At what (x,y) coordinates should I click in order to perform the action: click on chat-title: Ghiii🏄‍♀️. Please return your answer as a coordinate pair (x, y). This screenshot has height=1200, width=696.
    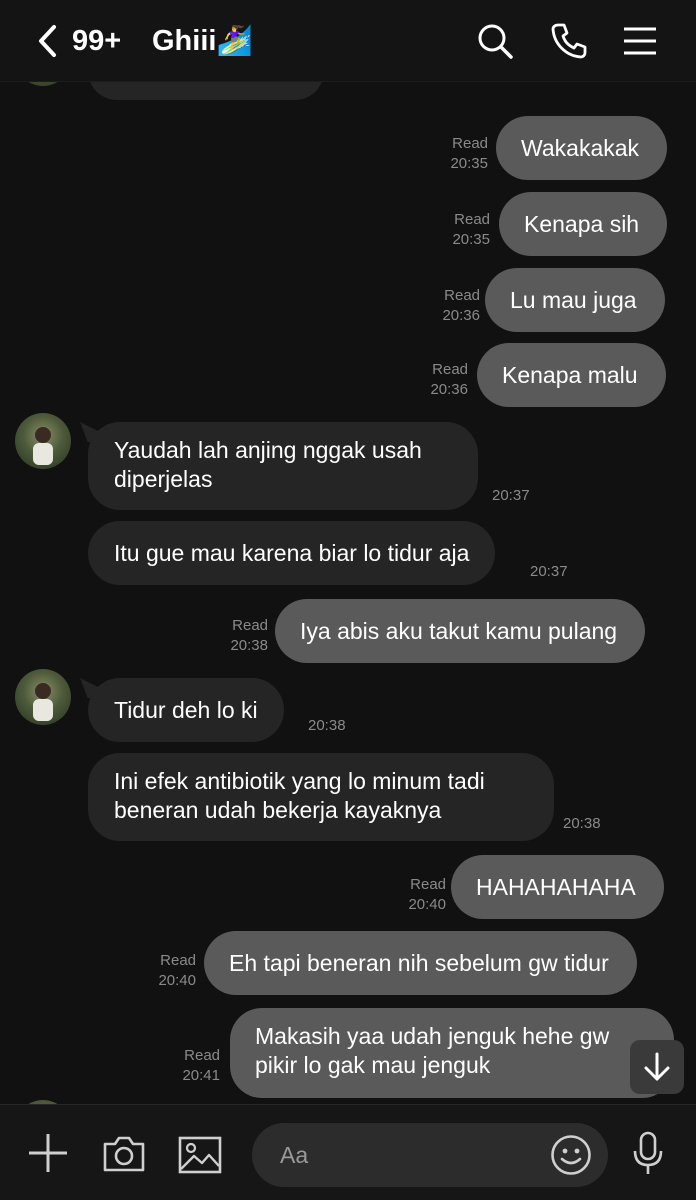
    Looking at the image, I should click on (202, 41).